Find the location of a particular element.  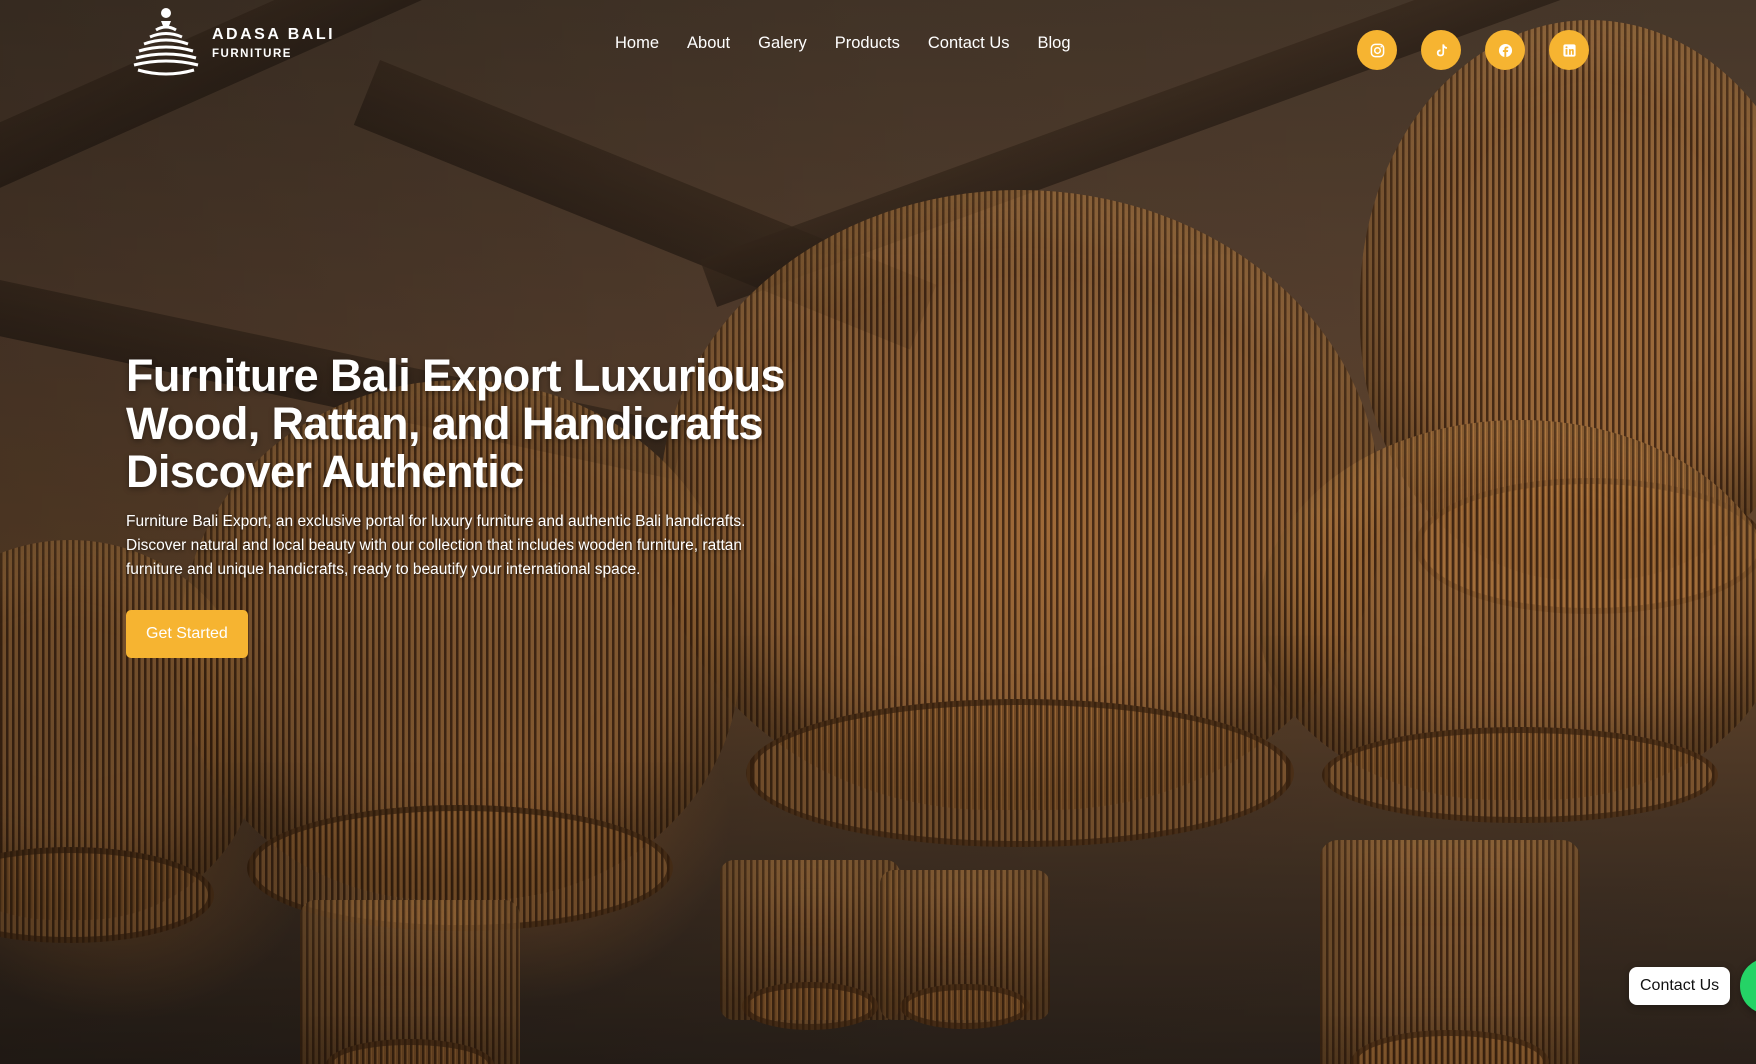

tiktok-icon is located at coordinates (1441, 49).